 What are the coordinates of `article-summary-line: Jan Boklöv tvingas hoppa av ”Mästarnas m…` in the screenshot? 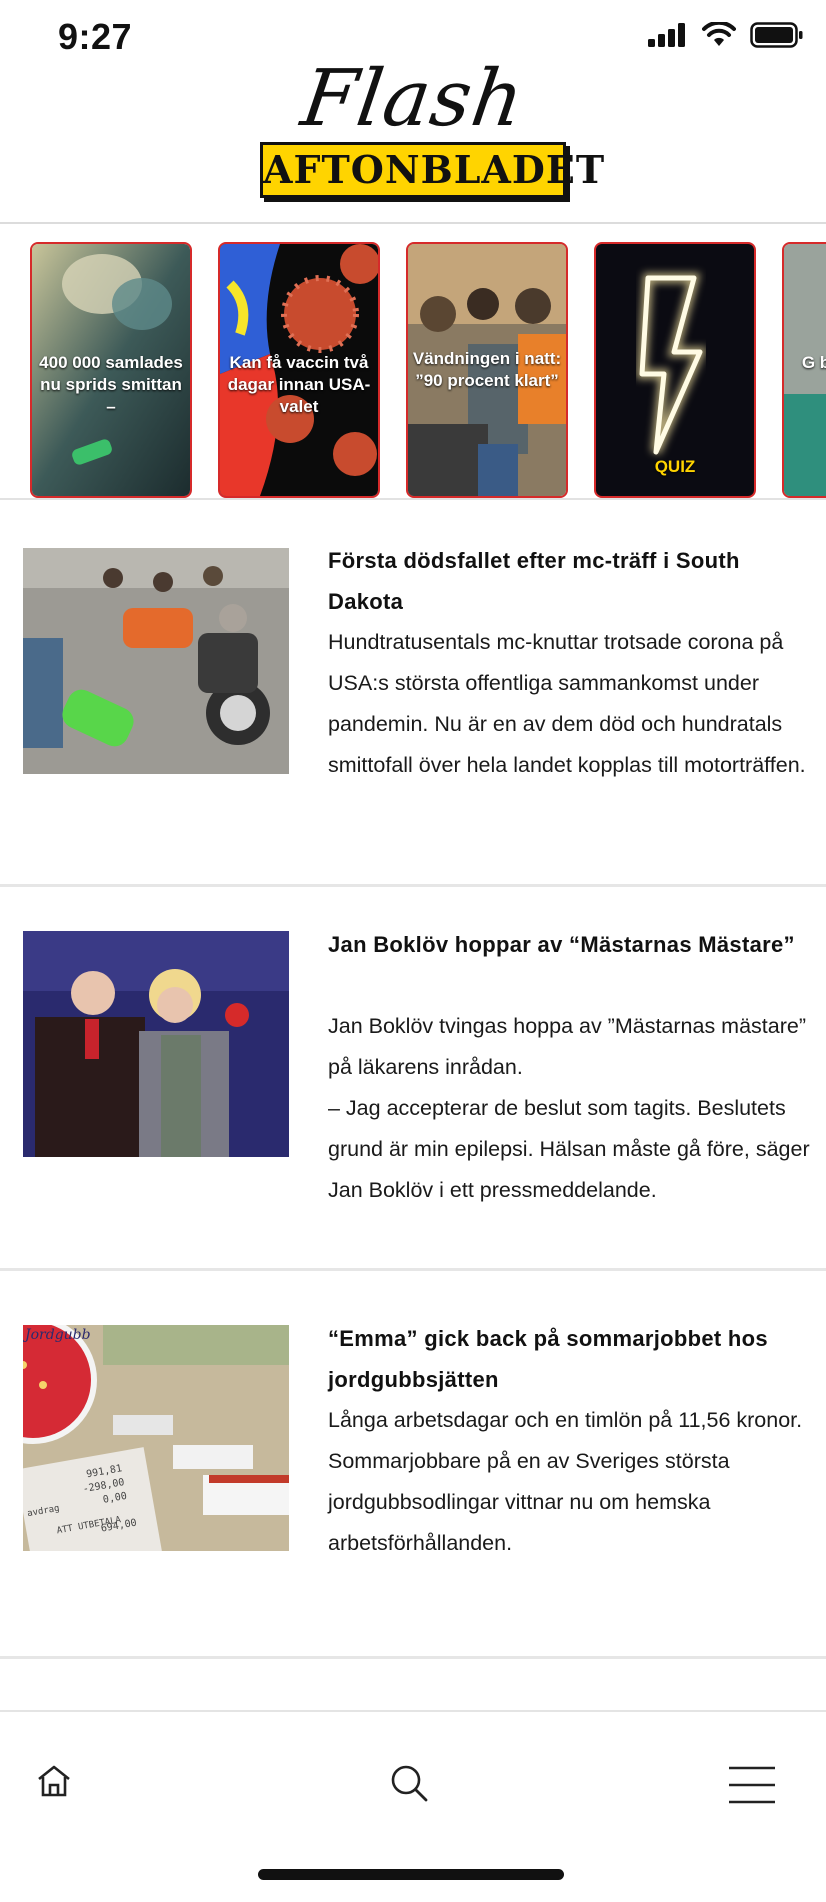 It's located at (567, 1046).